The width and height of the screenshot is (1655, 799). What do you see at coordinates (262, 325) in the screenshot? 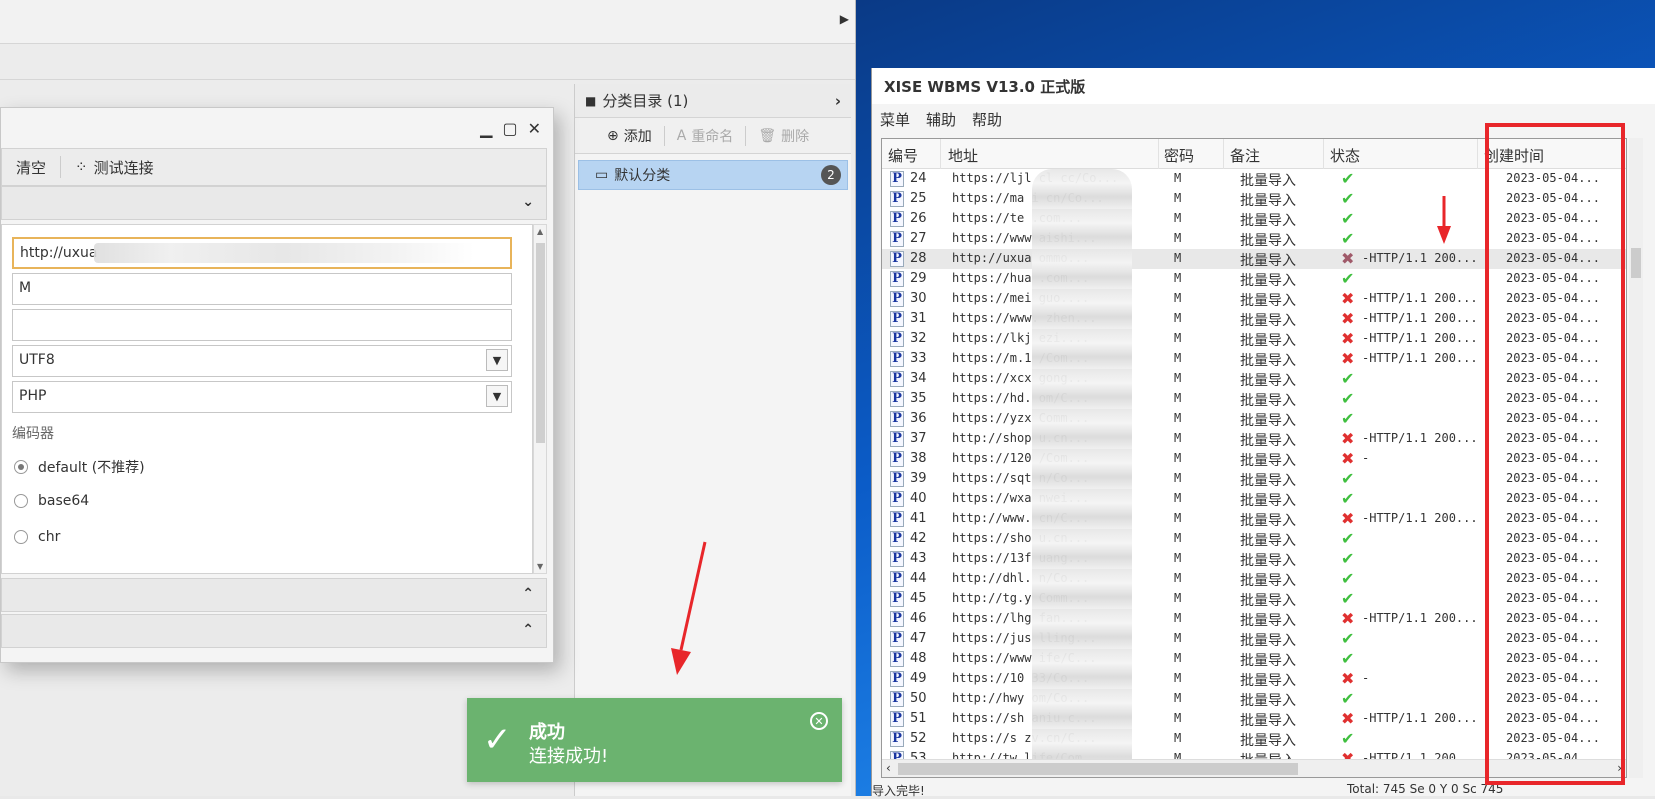
I see `note-input` at bounding box center [262, 325].